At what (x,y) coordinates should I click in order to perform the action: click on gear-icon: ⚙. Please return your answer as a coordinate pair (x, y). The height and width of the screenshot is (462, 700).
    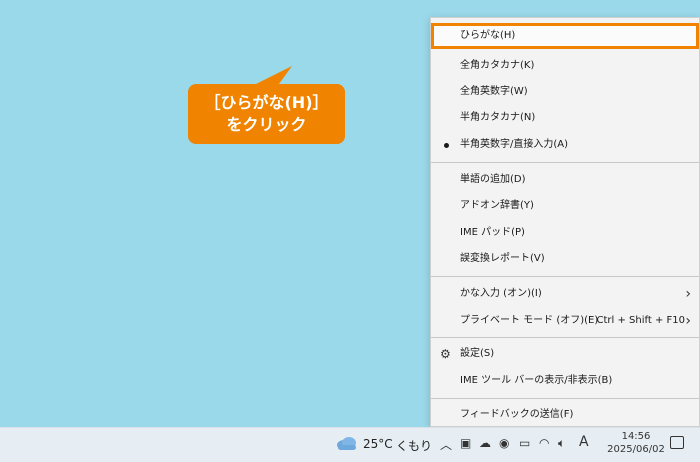
    Looking at the image, I should click on (445, 354).